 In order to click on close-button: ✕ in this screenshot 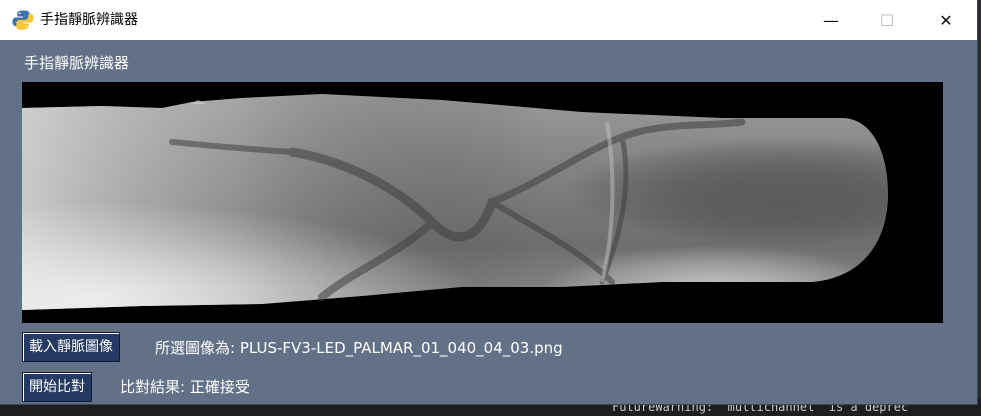, I will do `click(946, 20)`.